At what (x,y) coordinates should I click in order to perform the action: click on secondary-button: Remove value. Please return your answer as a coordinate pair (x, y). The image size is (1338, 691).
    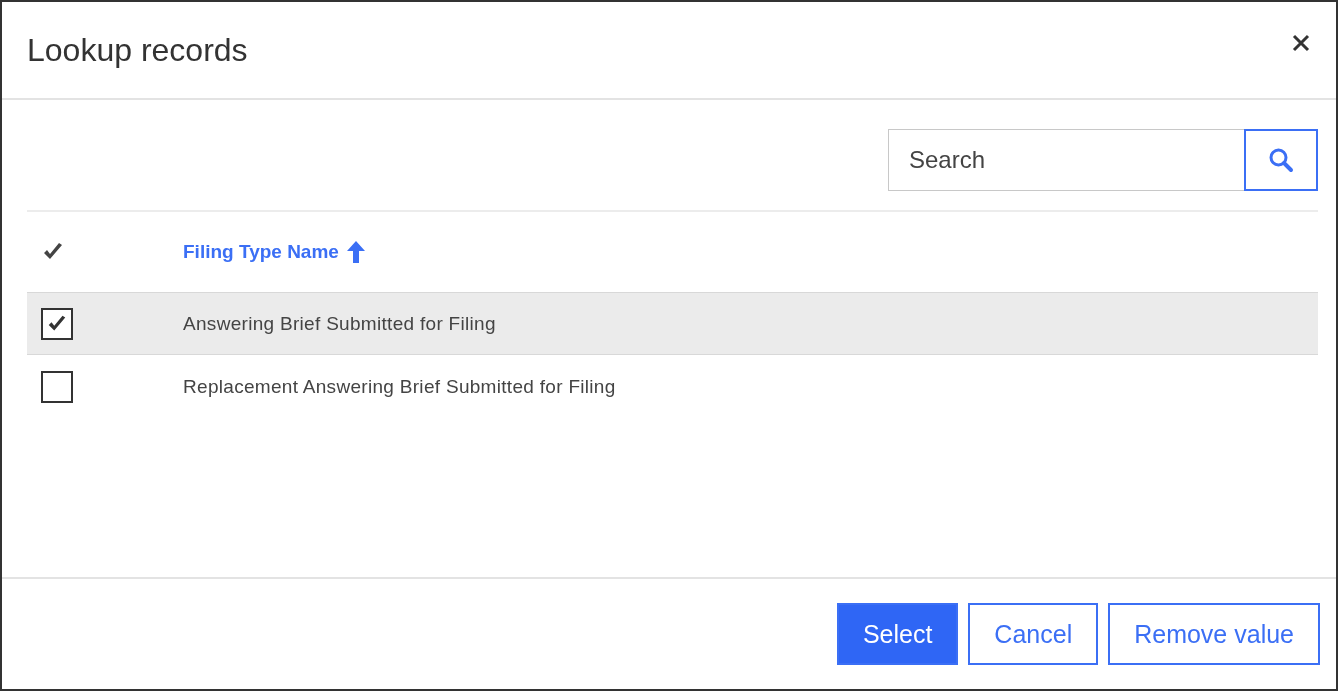
    Looking at the image, I should click on (1214, 634).